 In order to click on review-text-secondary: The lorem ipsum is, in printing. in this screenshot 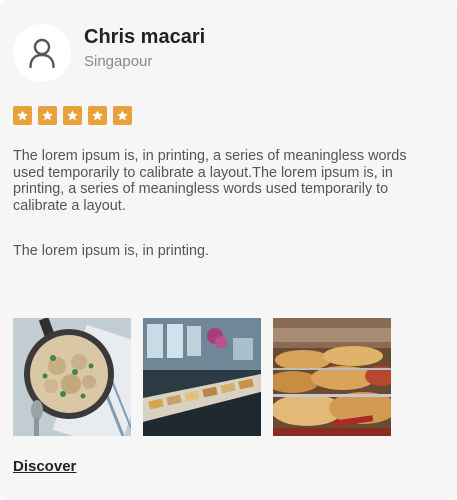, I will do `click(111, 251)`.